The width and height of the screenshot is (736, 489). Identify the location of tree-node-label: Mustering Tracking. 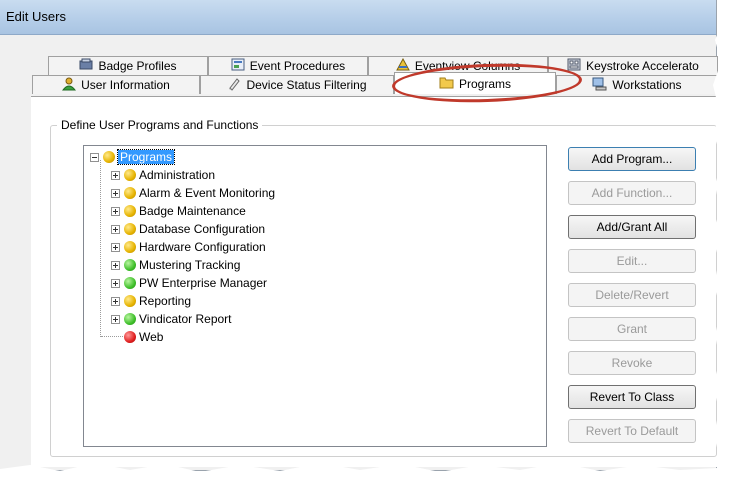
(189, 265).